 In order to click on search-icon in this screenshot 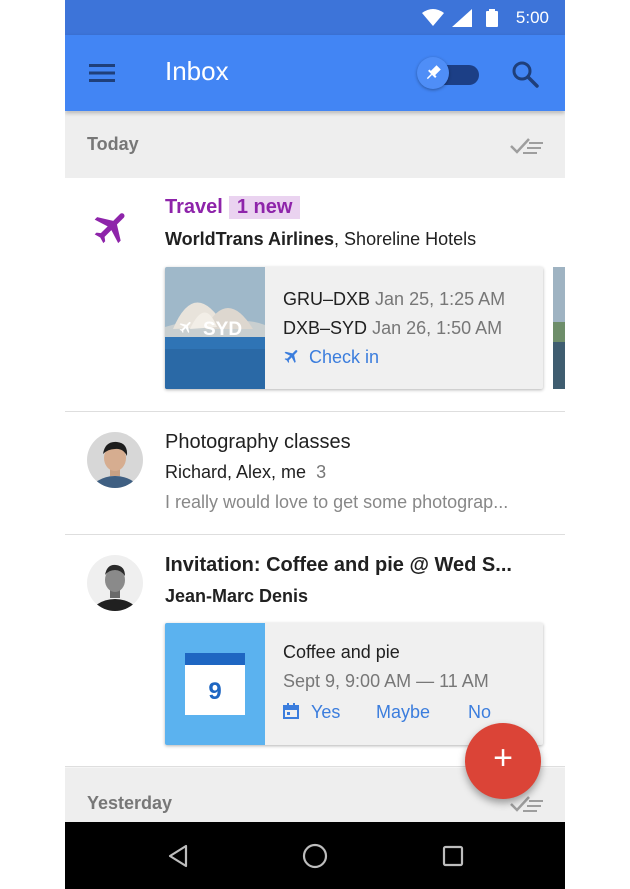, I will do `click(525, 74)`.